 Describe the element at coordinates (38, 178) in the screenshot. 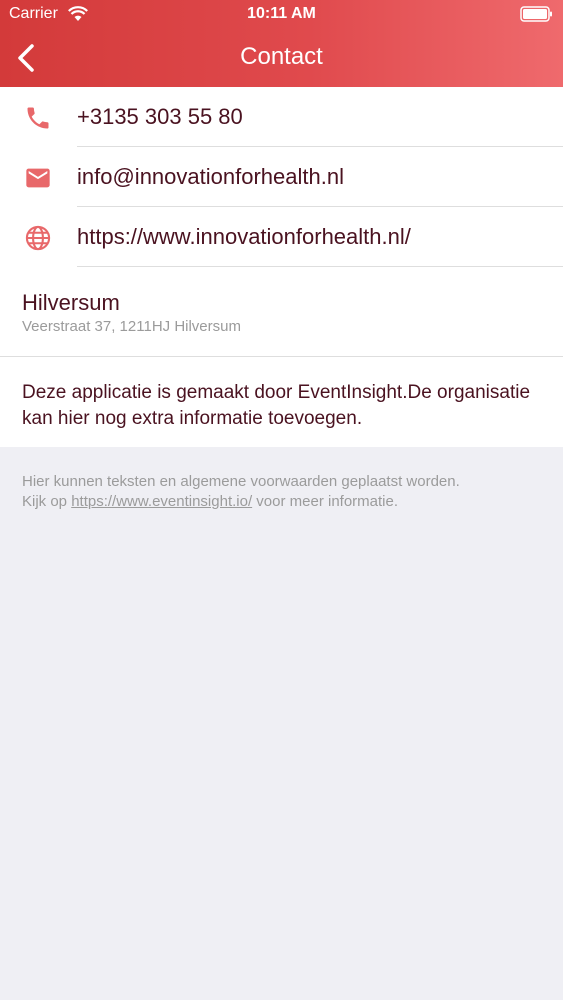

I see `mail-icon` at that location.